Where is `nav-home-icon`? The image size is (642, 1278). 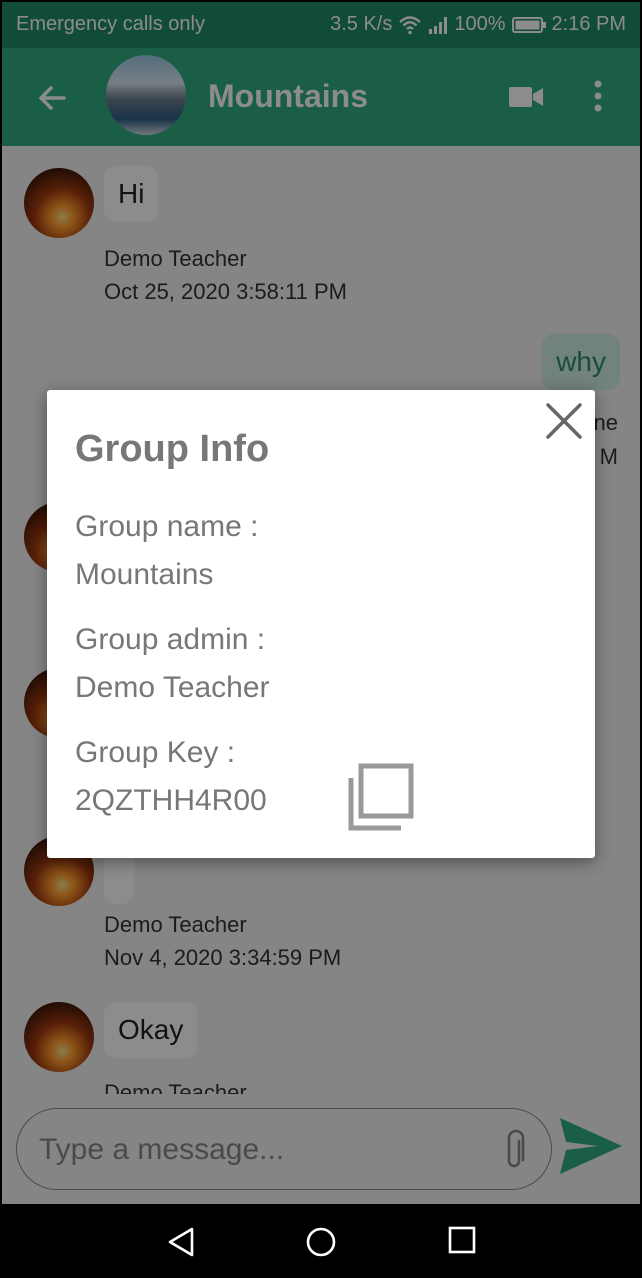 nav-home-icon is located at coordinates (321, 1242).